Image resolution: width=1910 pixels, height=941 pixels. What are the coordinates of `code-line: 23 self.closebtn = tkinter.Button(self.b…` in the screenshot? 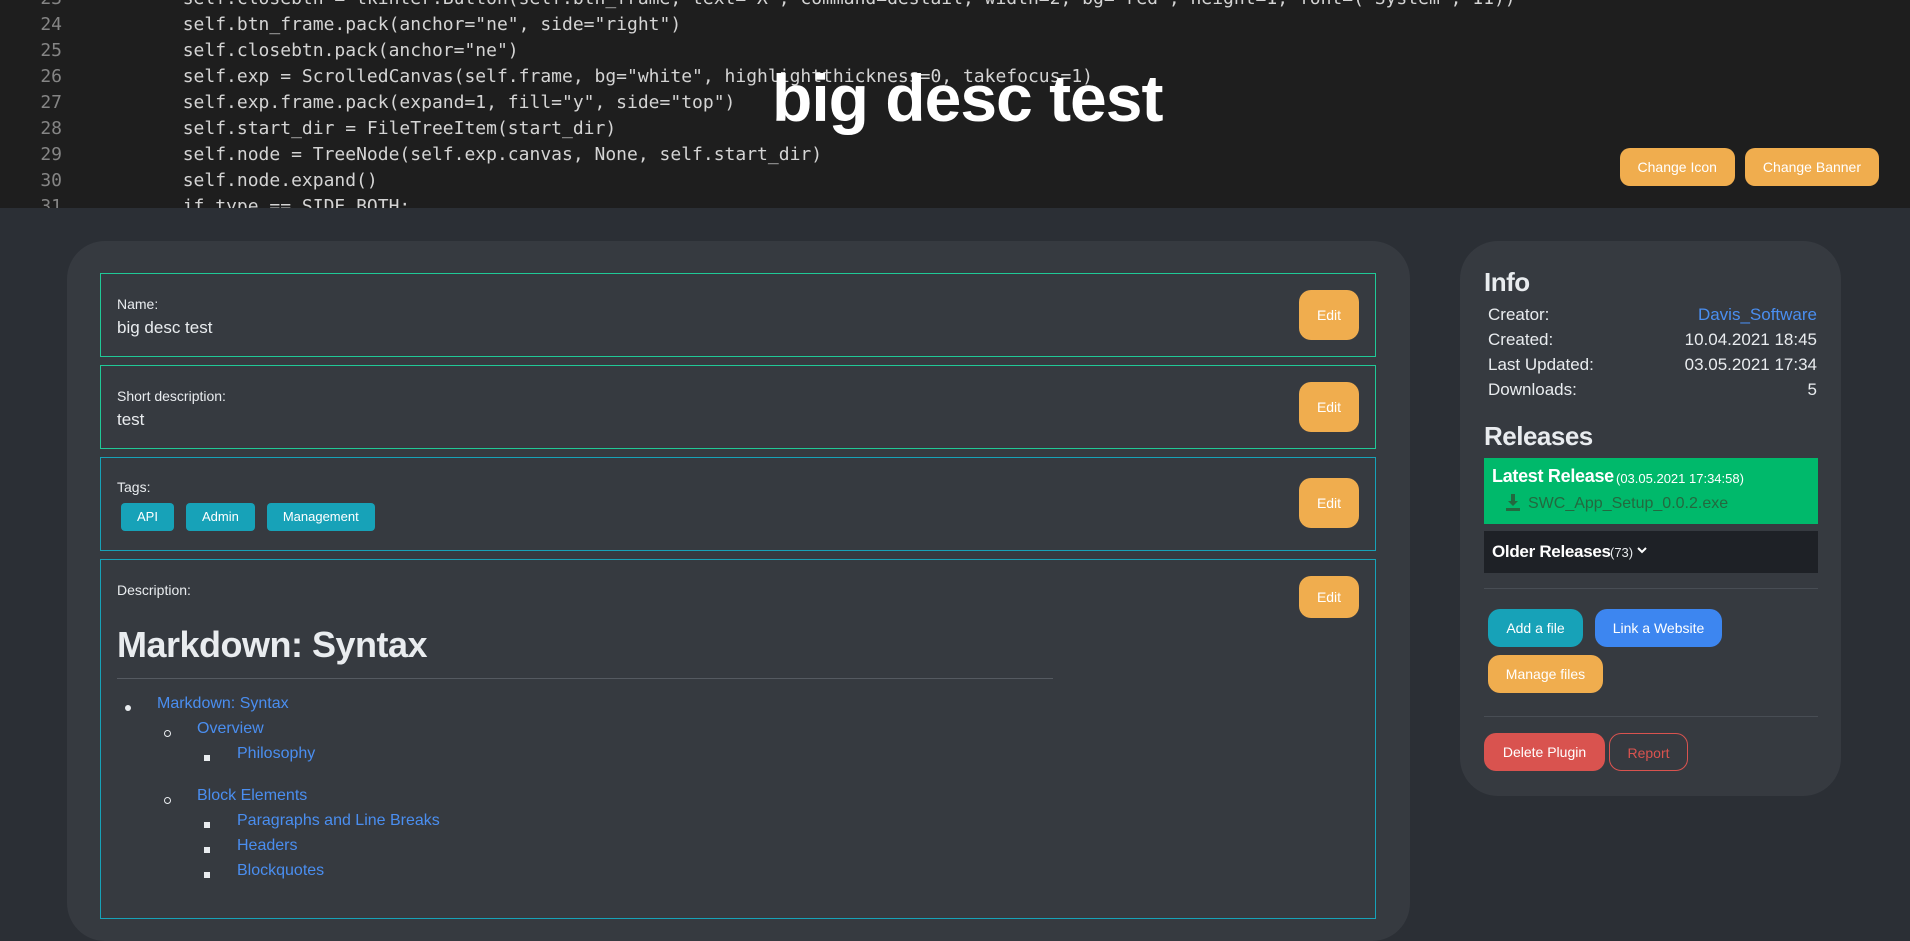 It's located at (757, 6).